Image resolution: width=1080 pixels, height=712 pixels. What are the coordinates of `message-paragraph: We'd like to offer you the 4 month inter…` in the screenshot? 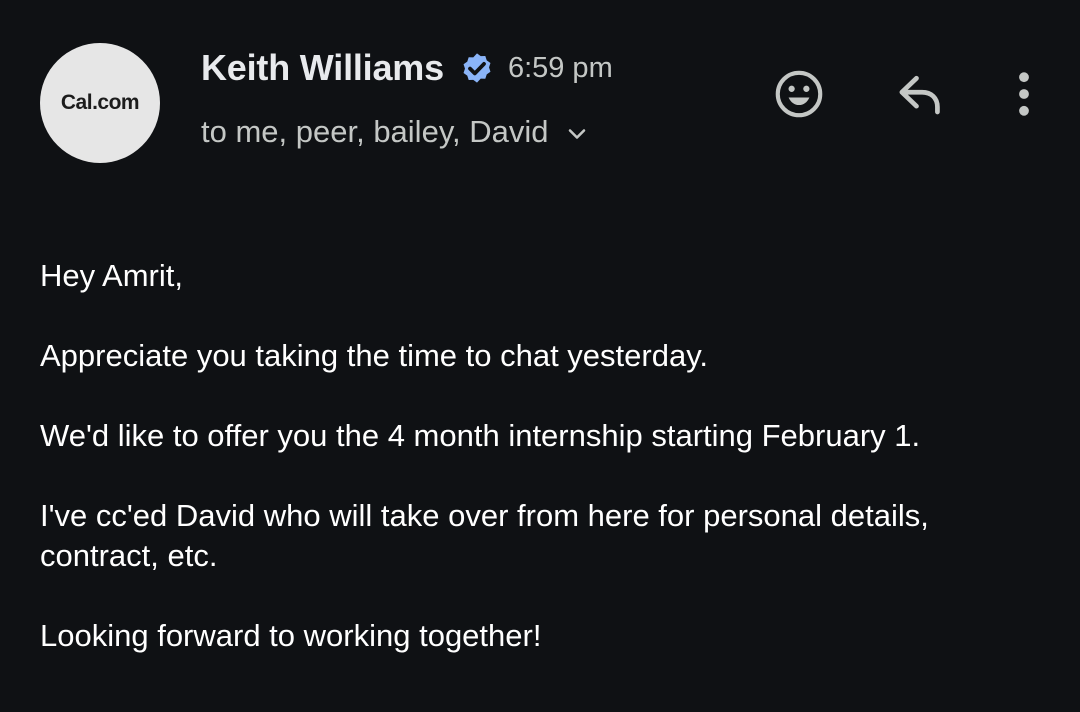 It's located at (480, 435).